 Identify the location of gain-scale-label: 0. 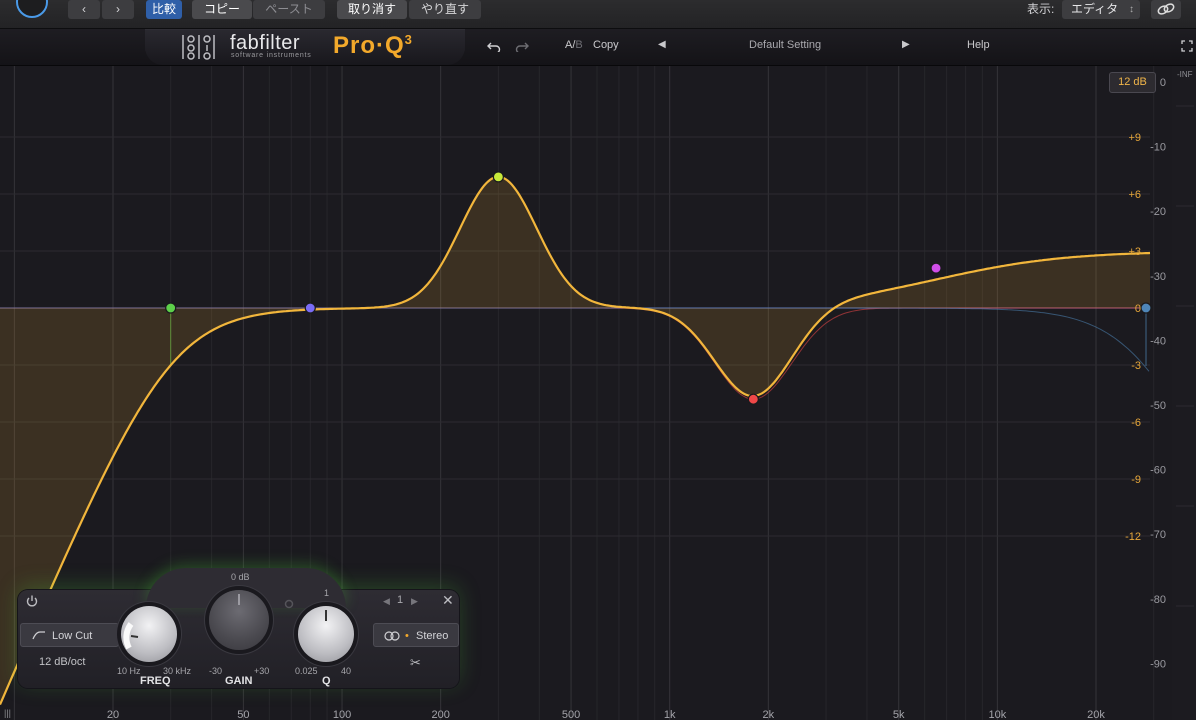
(1138, 309).